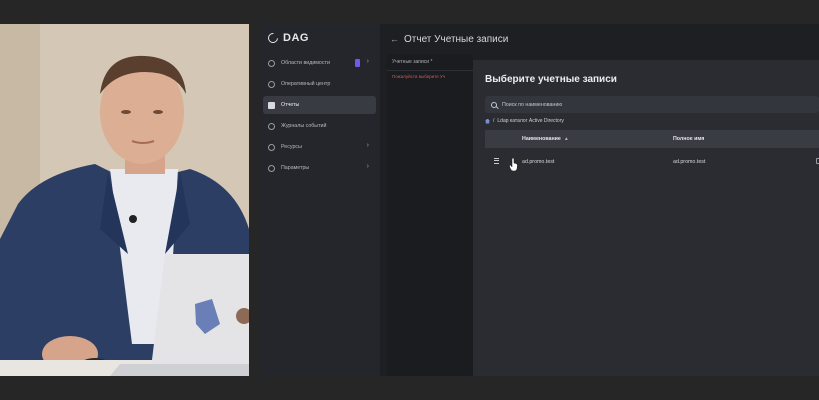 The height and width of the screenshot is (400, 819). What do you see at coordinates (566, 139) in the screenshot?
I see `sort-asc-icon: ▲` at bounding box center [566, 139].